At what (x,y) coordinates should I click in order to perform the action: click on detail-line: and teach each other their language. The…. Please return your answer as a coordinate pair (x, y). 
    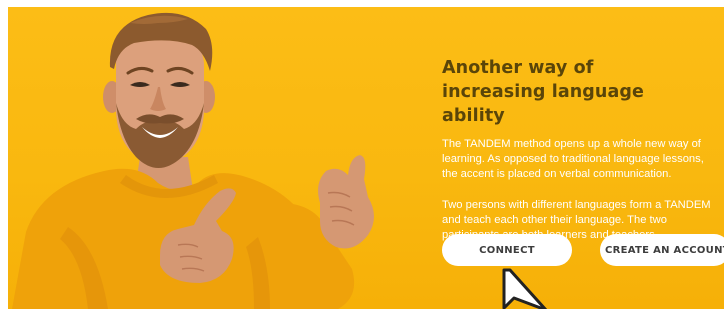
    Looking at the image, I should click on (554, 219).